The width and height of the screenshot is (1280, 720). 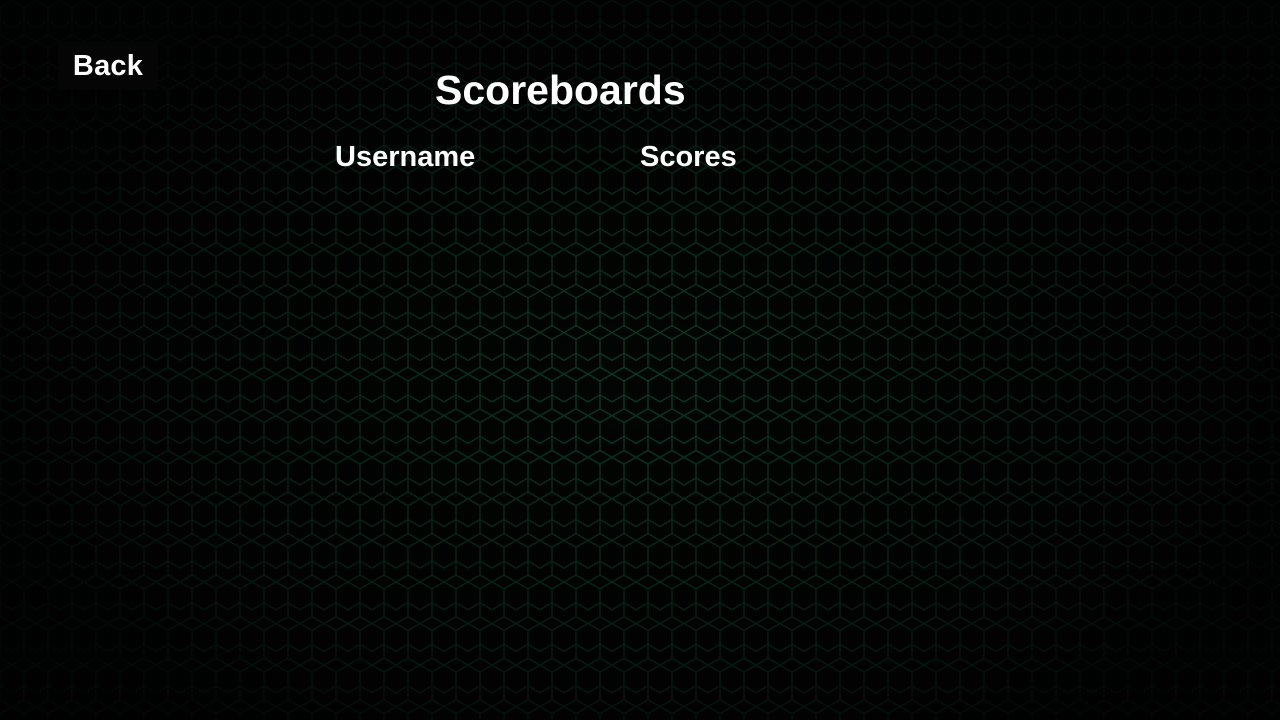 I want to click on page-title: Scoreboards, so click(x=560, y=90).